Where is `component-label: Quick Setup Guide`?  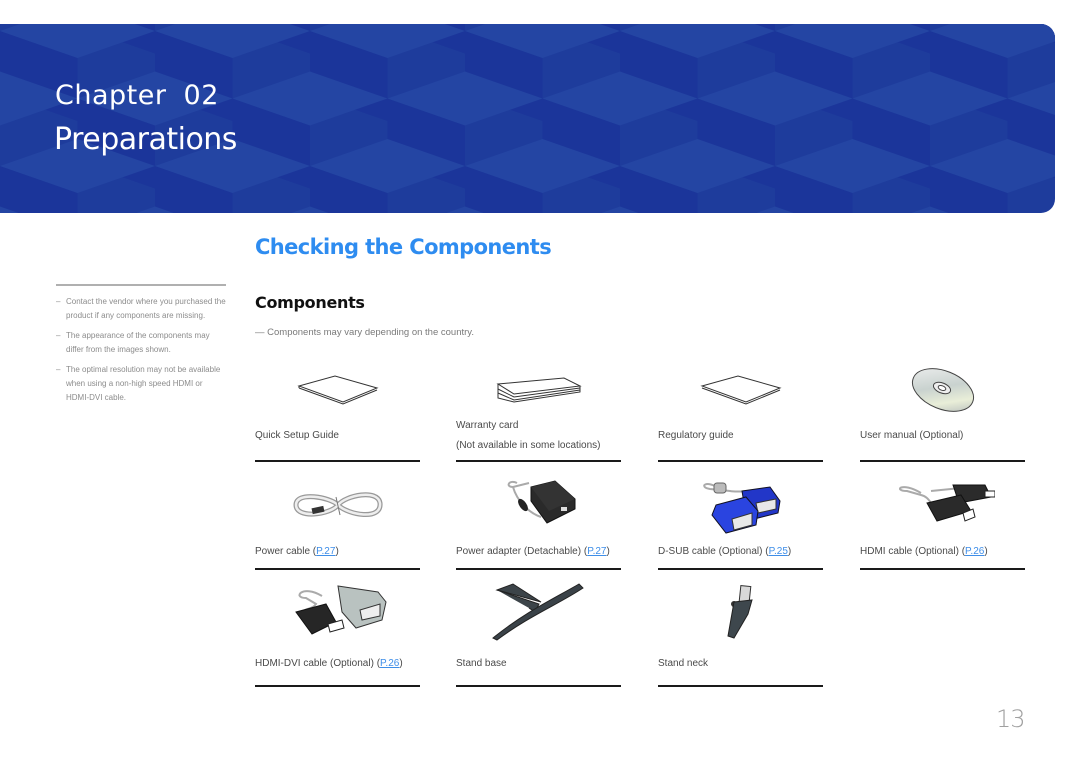
component-label: Quick Setup Guide is located at coordinates (297, 435).